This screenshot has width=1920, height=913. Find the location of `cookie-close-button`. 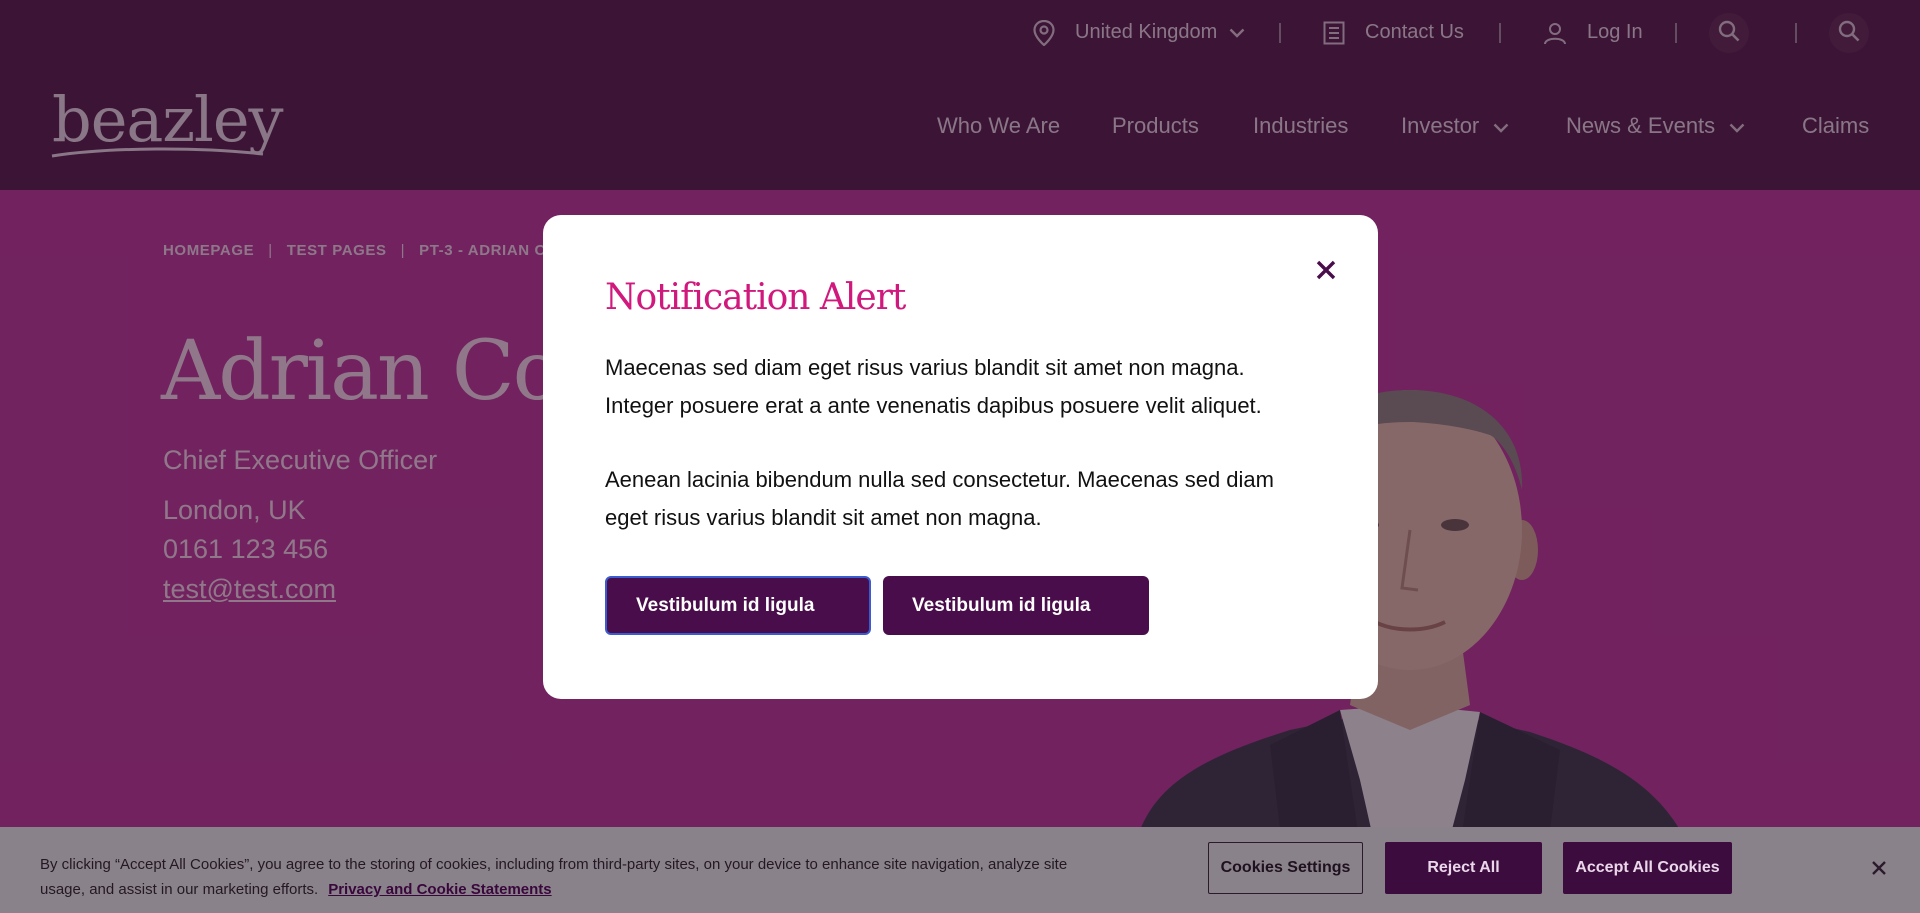

cookie-close-button is located at coordinates (1879, 870).